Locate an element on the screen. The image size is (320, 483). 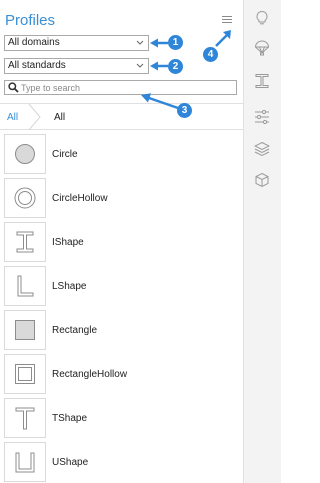
right-sidebar is located at coordinates (262, 241).